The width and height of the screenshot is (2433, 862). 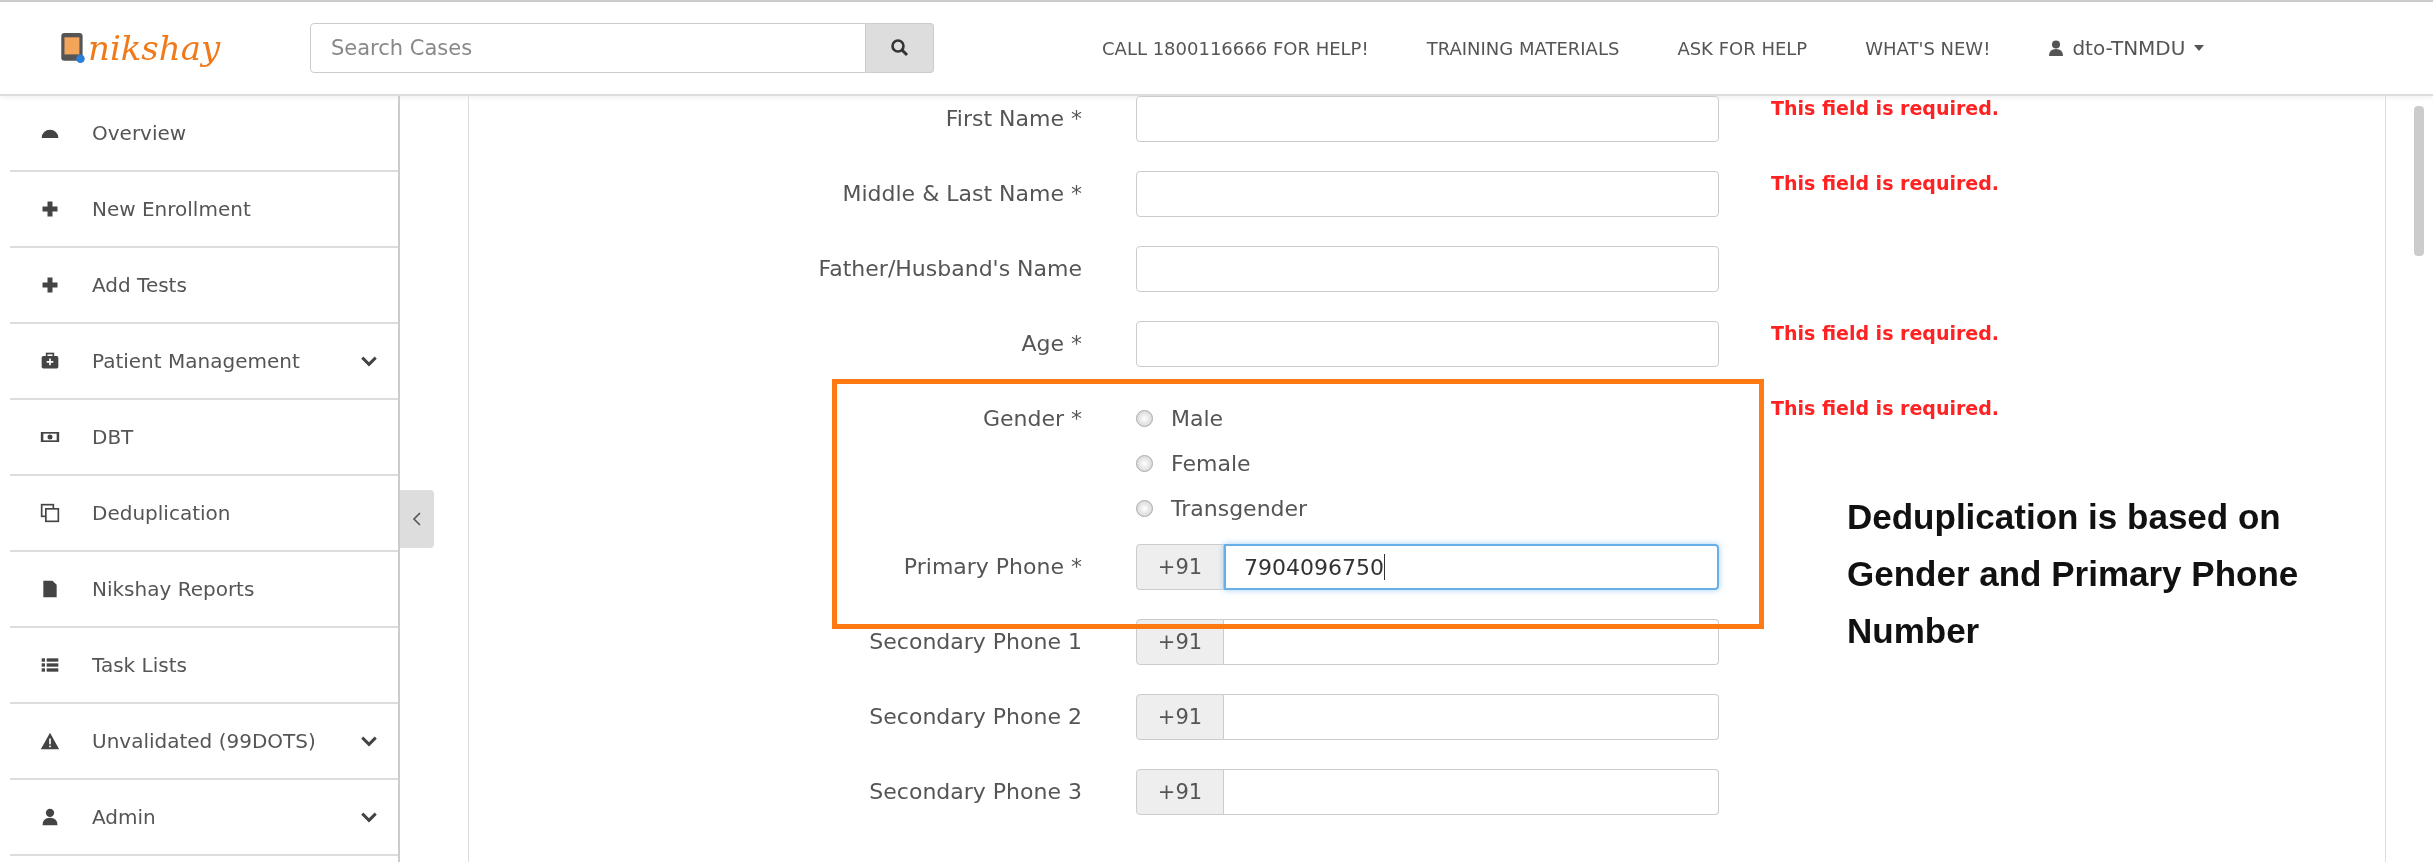 I want to click on nav-link: ASK FOR HELP, so click(x=1742, y=48).